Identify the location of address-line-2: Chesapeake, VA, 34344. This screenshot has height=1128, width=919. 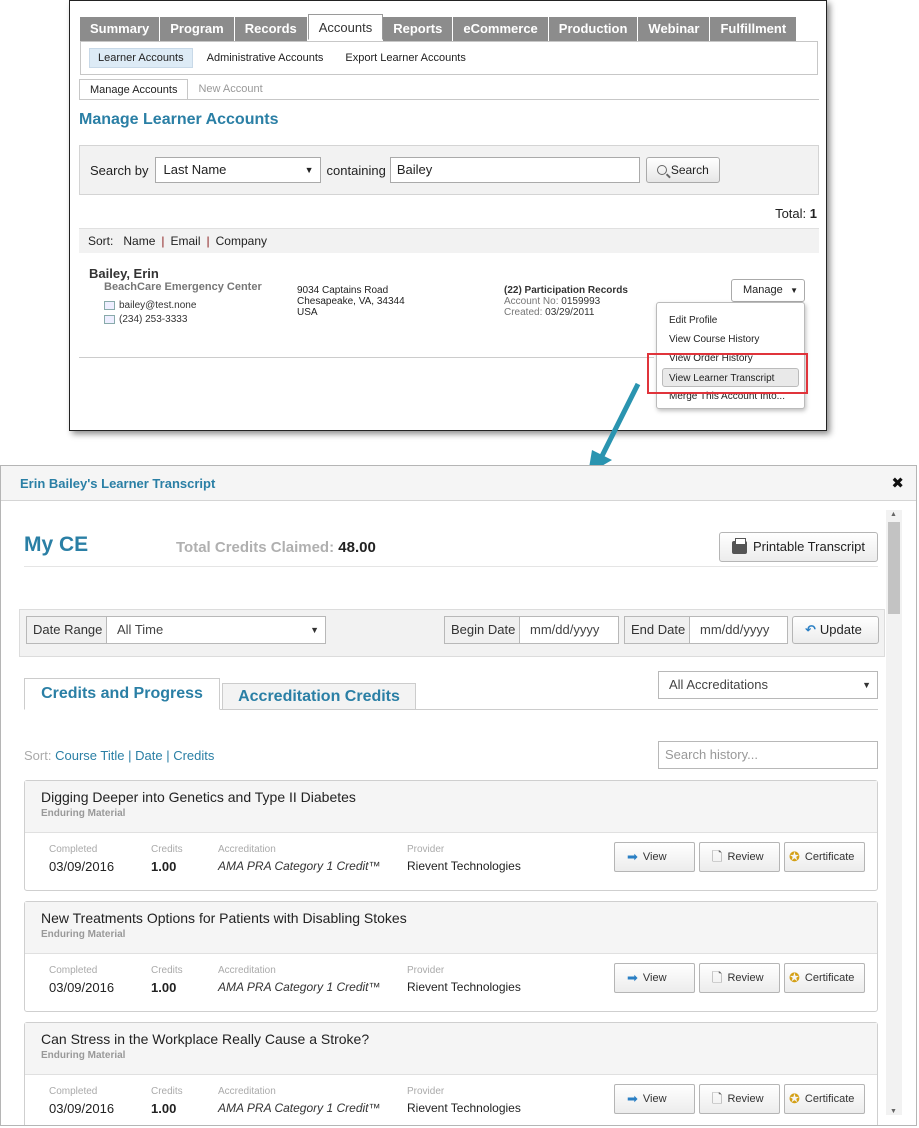
(351, 301).